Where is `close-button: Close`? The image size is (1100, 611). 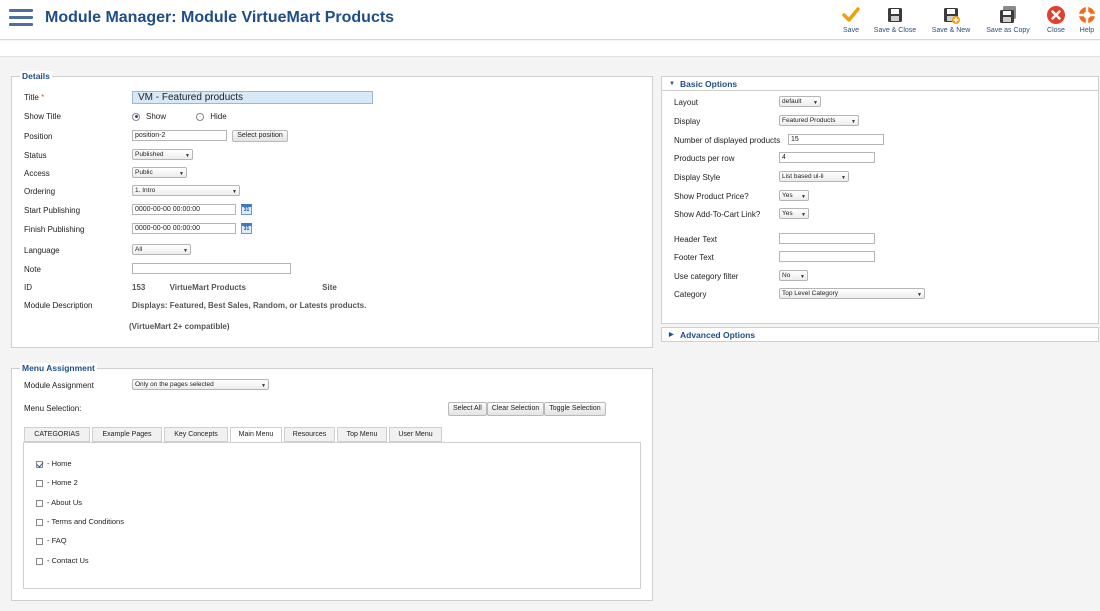
close-button: Close is located at coordinates (1056, 18).